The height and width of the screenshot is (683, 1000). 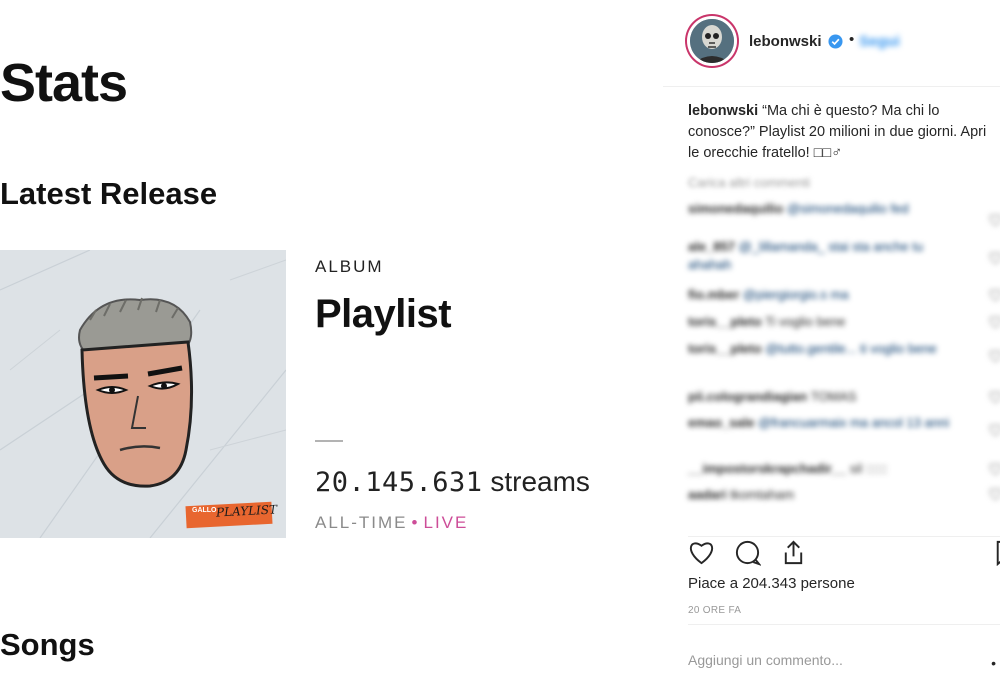 I want to click on page-title: Stats, so click(x=64, y=83).